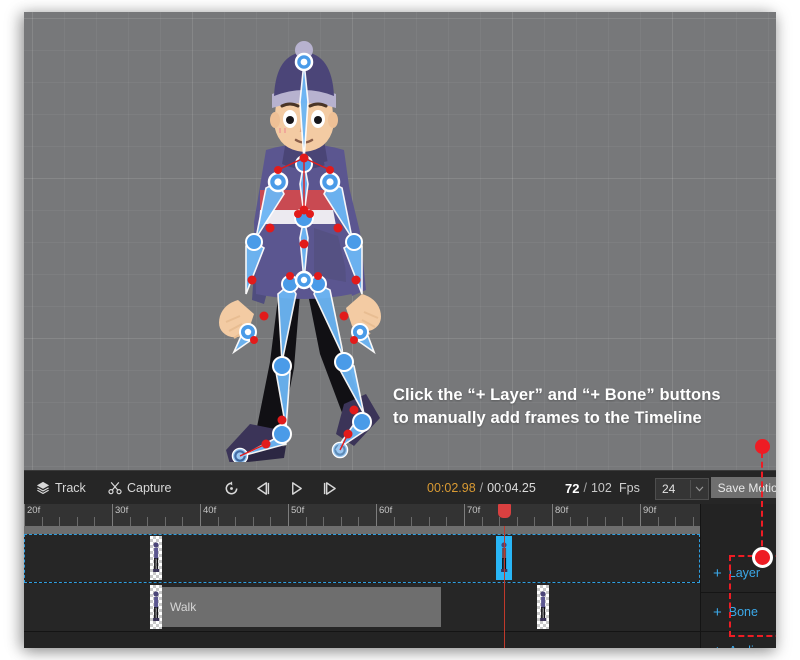 This screenshot has height=660, width=800. Describe the element at coordinates (547, 418) in the screenshot. I see `annotation-line-2: to manually add frames to the Timeline` at that location.